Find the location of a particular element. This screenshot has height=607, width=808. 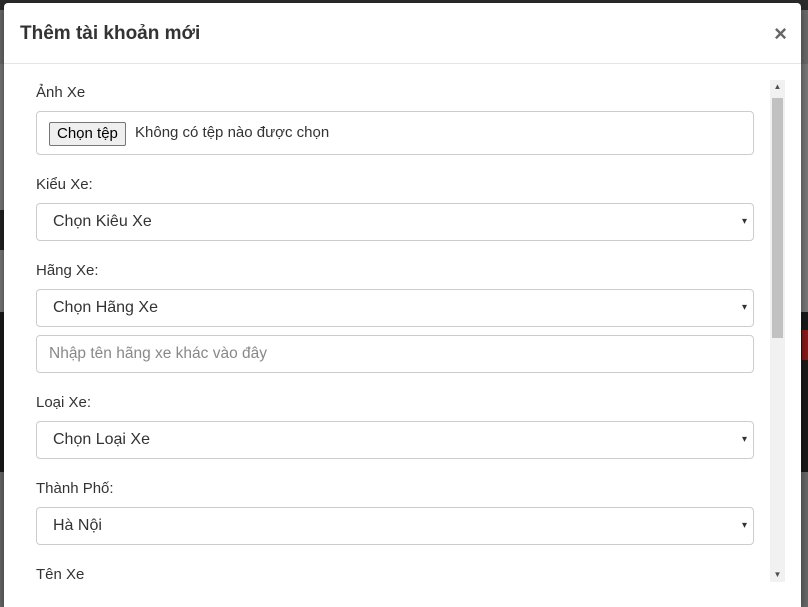

image-file-input: Chọn tệp Không có tệp nào được chọn is located at coordinates (395, 133).